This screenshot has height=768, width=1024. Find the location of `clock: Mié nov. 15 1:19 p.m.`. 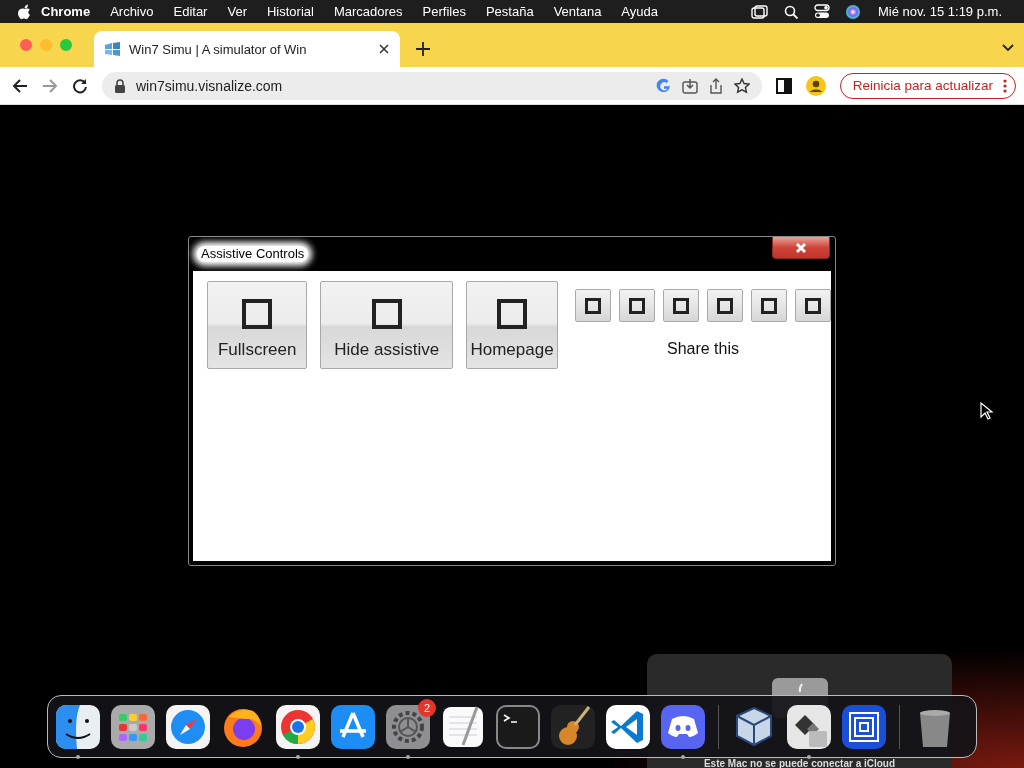

clock: Mié nov. 15 1:19 p.m. is located at coordinates (939, 11).